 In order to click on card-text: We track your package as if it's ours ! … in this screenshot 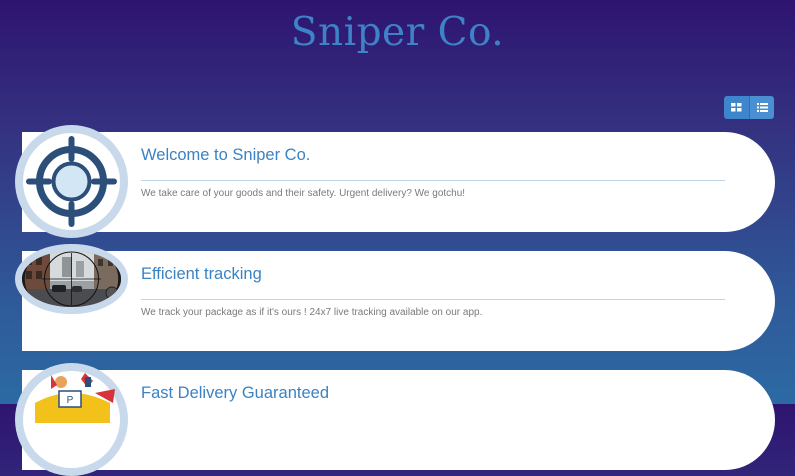, I will do `click(312, 312)`.